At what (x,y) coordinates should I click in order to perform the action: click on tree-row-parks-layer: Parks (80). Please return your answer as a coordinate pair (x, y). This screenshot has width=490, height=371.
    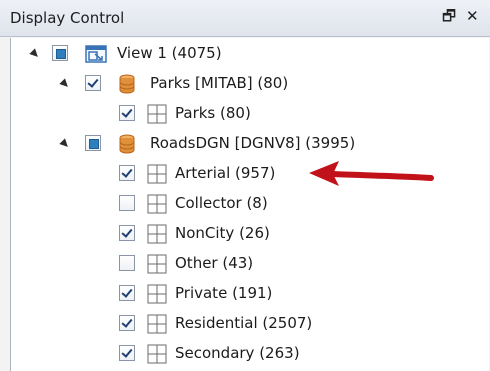
    Looking at the image, I should click on (246, 115).